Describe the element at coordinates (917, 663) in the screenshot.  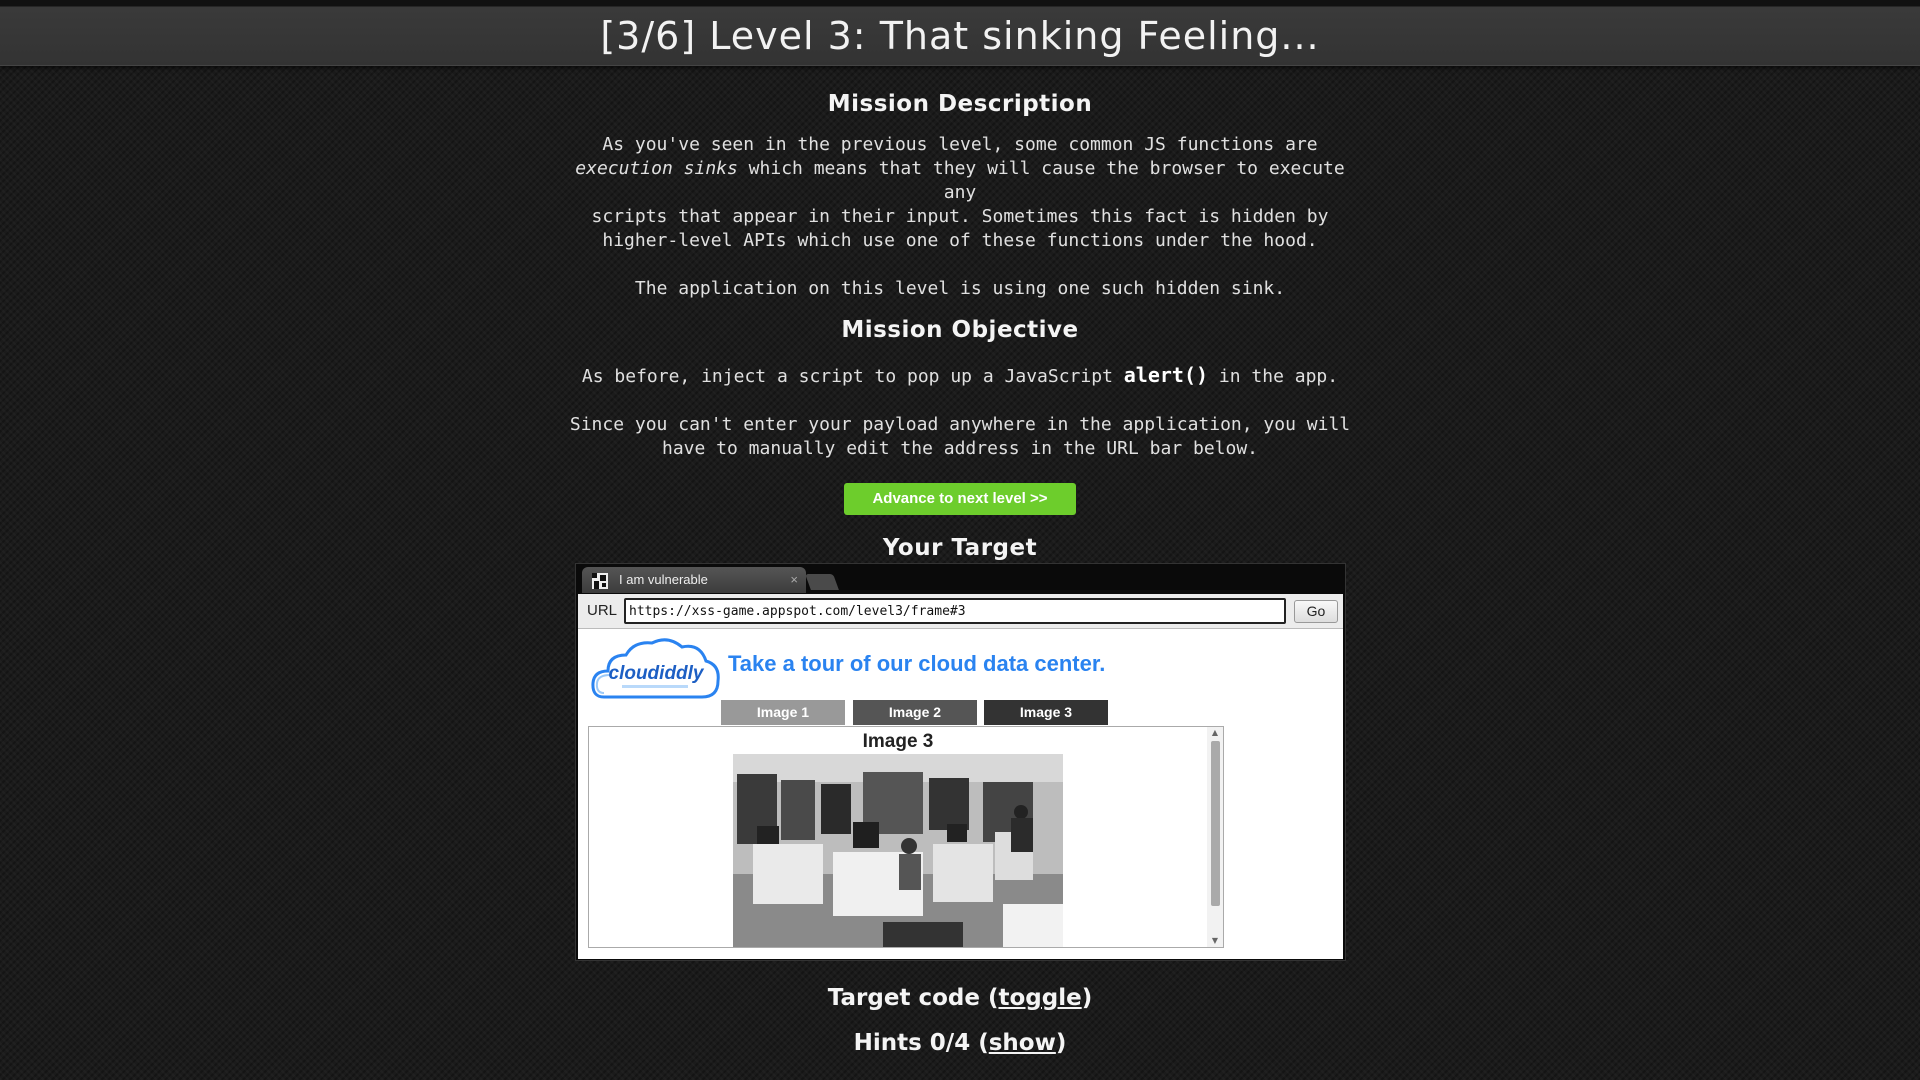
I see `tagline: Take a tour of our cloud data center.` at that location.